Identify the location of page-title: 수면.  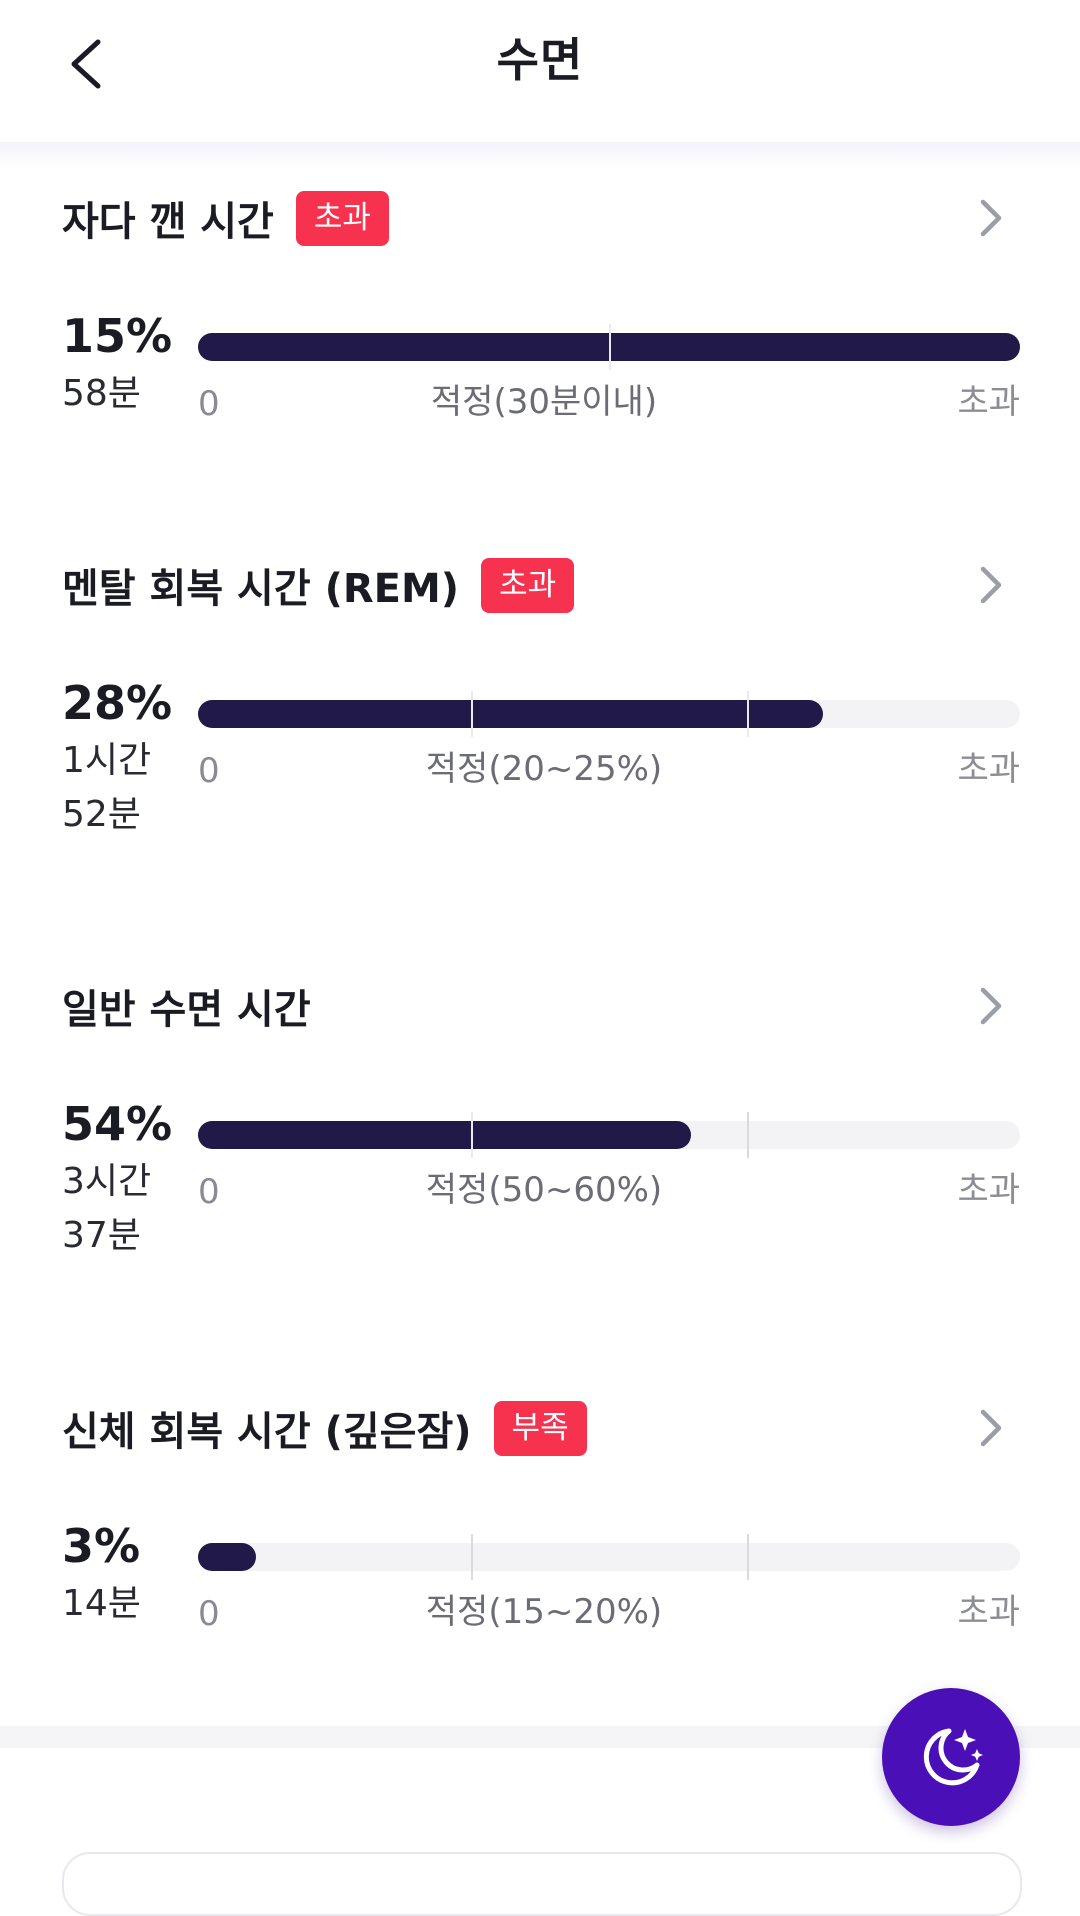
(540, 60).